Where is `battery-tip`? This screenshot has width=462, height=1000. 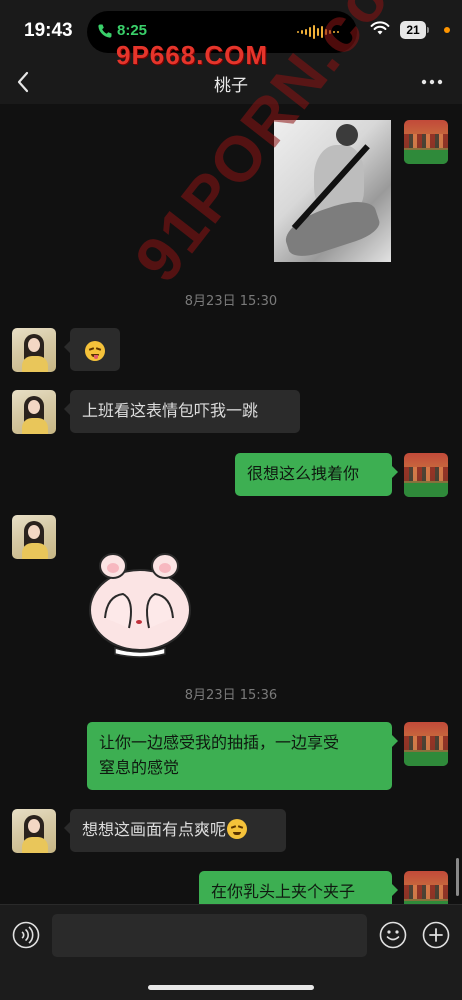
battery-tip is located at coordinates (428, 30).